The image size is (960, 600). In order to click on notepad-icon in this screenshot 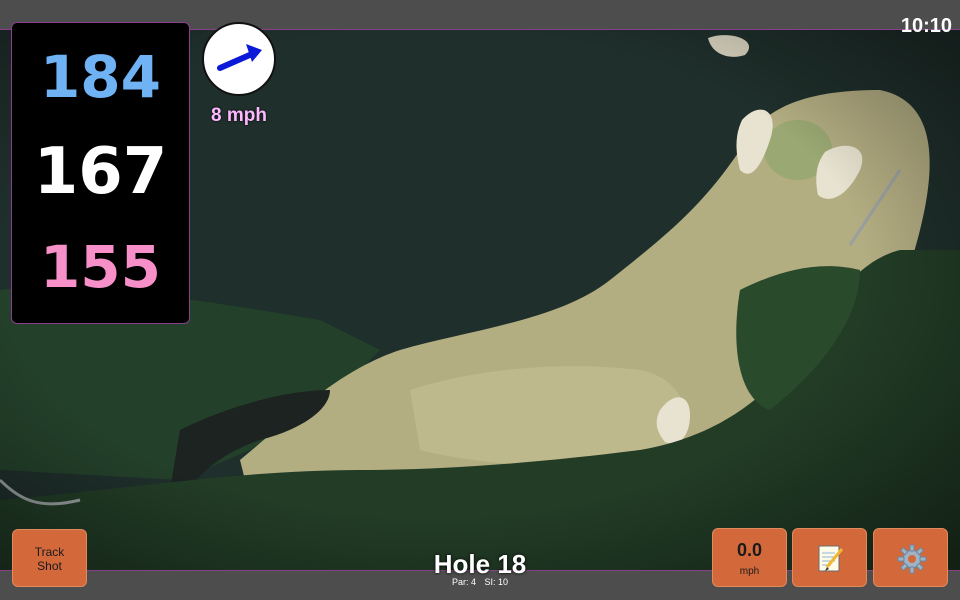, I will do `click(831, 558)`.